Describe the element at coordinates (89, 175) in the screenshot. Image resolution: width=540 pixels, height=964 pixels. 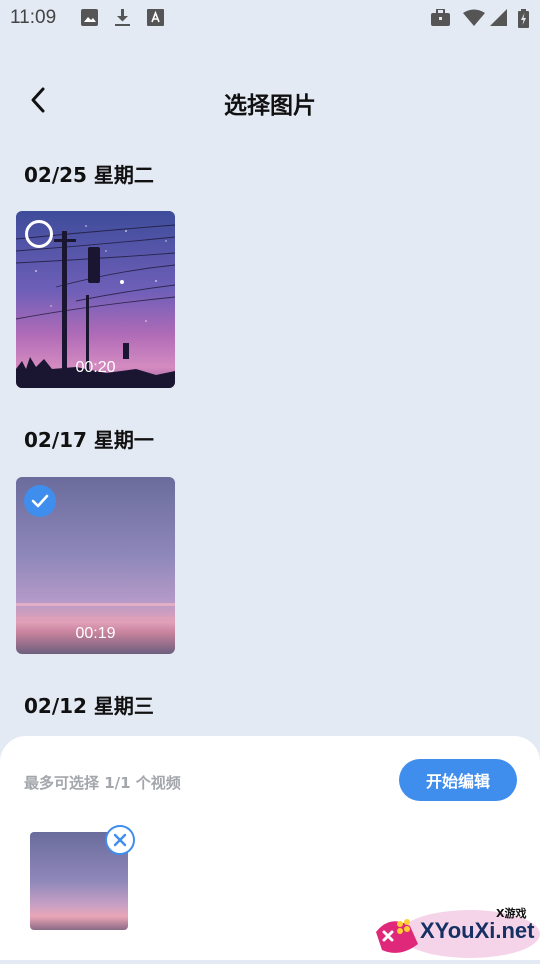
I see `date-header: 02/25 星期二` at that location.